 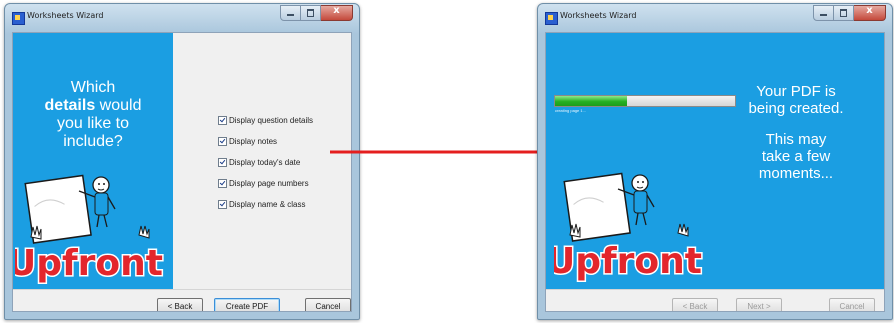 I want to click on next-button: Next >, so click(x=759, y=304).